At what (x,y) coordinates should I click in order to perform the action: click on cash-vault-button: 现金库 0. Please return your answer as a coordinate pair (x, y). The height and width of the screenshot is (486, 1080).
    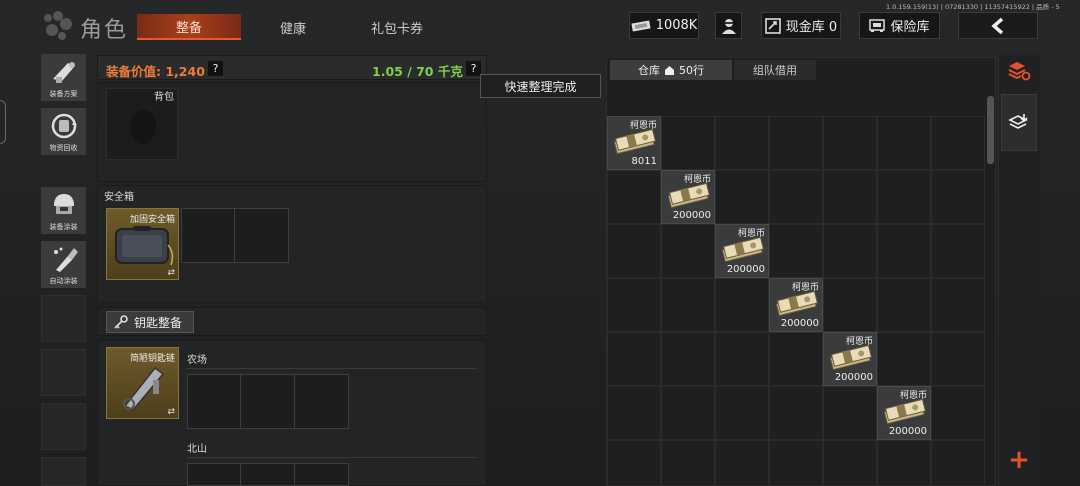
    Looking at the image, I should click on (801, 25).